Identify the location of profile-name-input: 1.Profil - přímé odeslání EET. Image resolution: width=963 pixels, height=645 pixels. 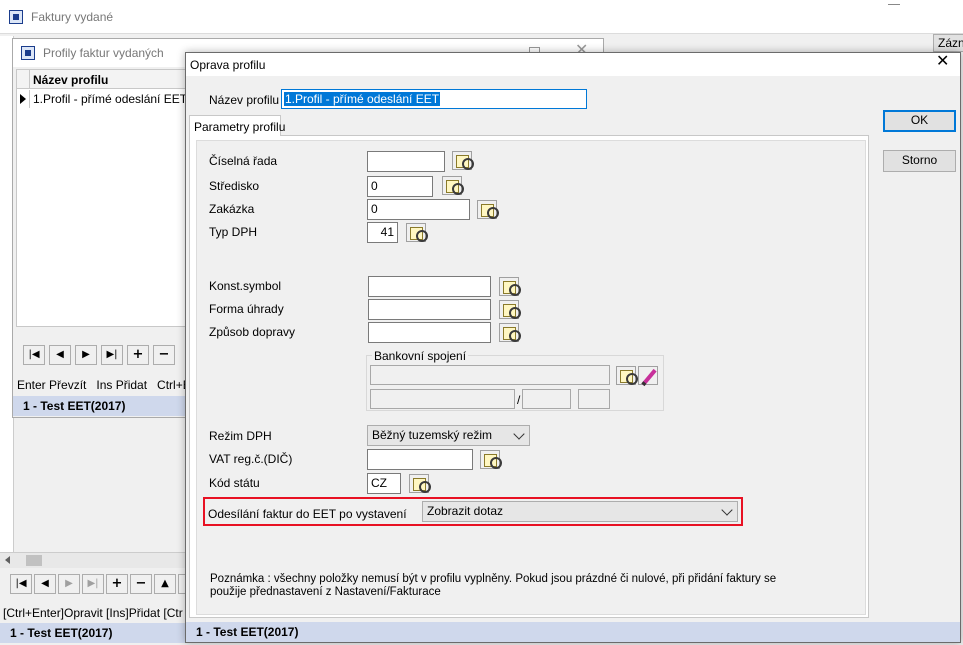
(434, 99).